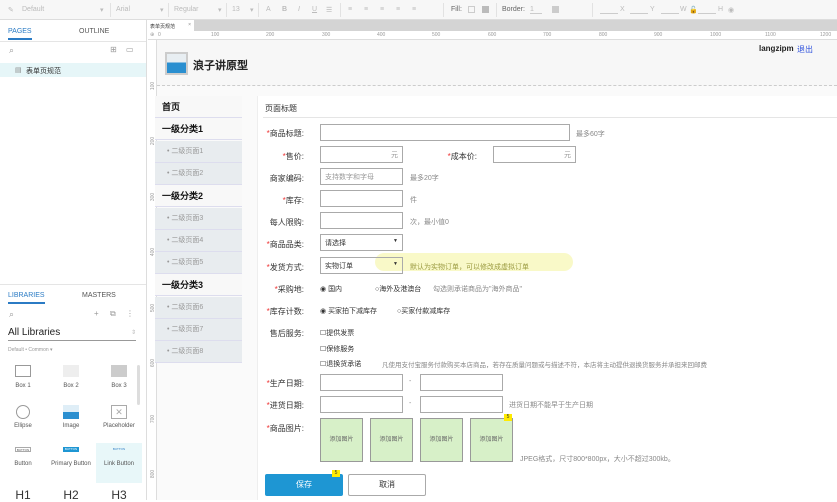 This screenshot has width=837, height=502. What do you see at coordinates (398, 9) in the screenshot?
I see `justify-icon: ≡` at bounding box center [398, 9].